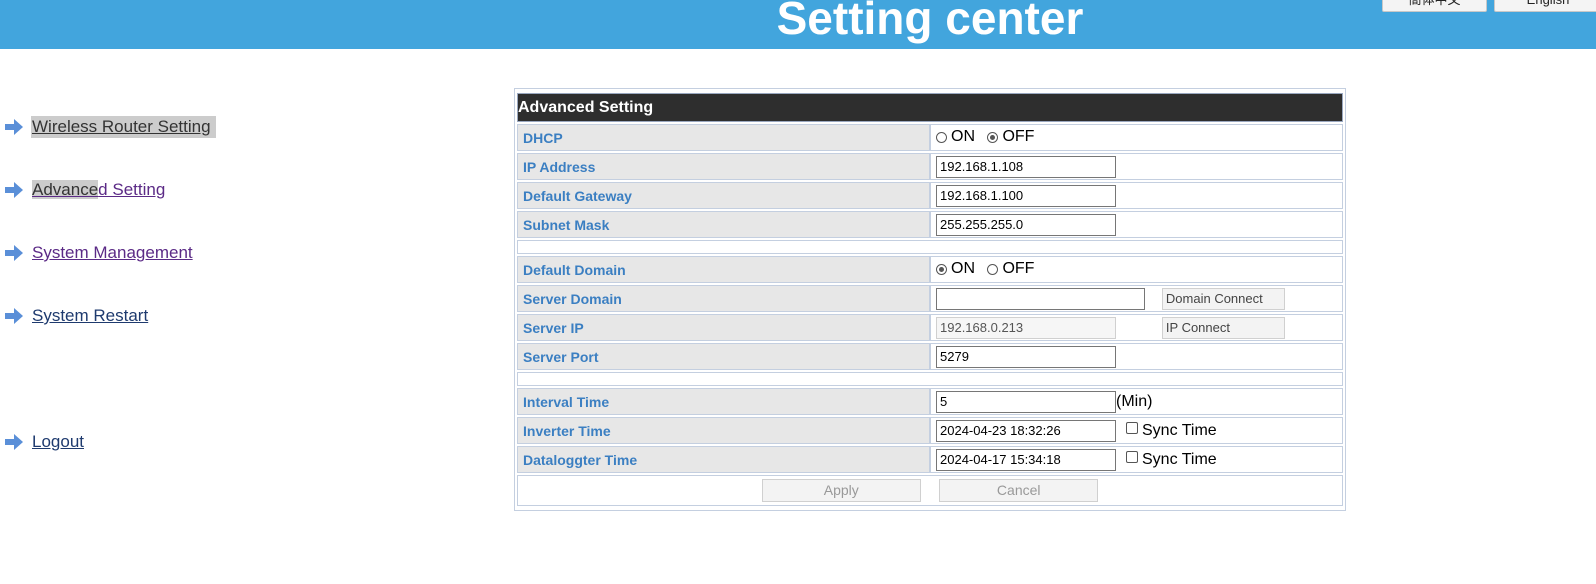 Image resolution: width=1596 pixels, height=584 pixels. I want to click on table-row: DHCP ON OFF, so click(930, 137).